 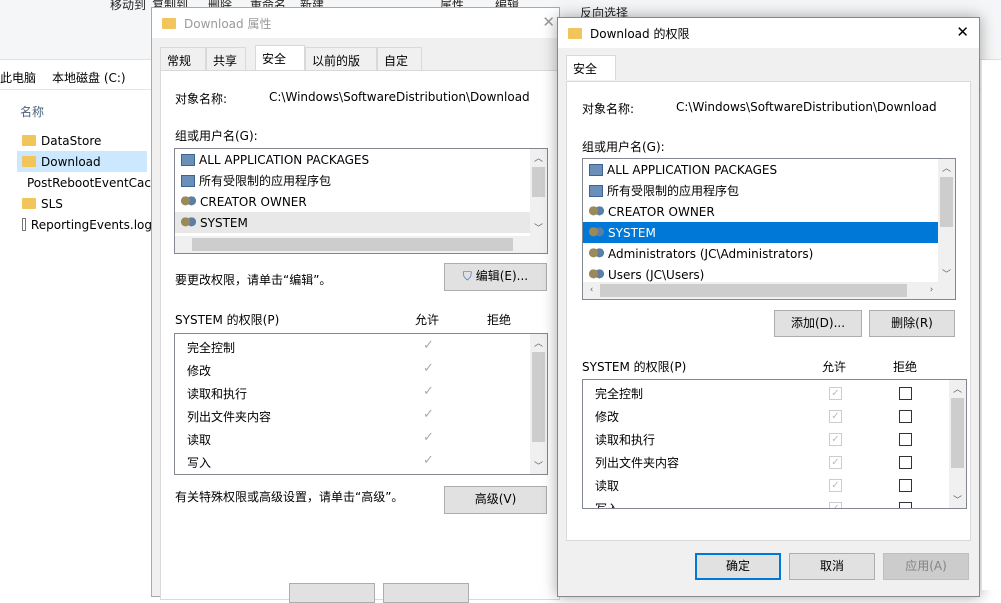 What do you see at coordinates (673, 191) in the screenshot?
I see `user-name: 所有受限制的应用程序包` at bounding box center [673, 191].